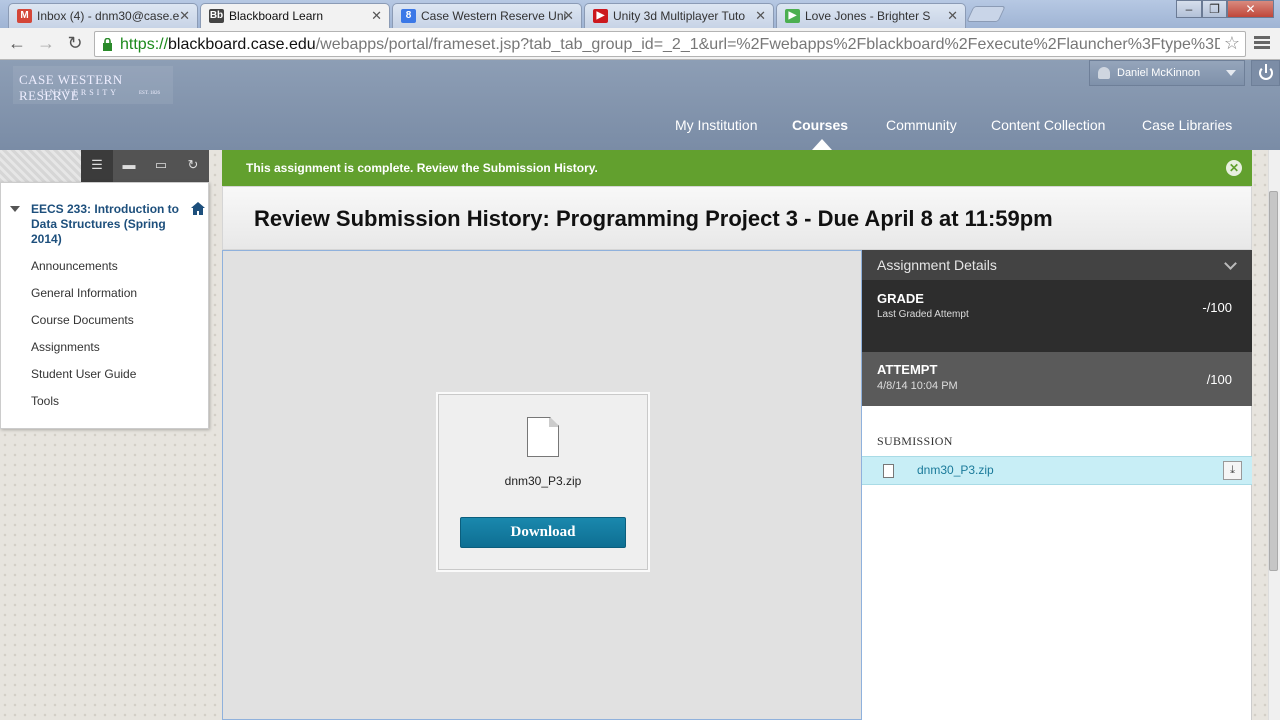 This screenshot has height=720, width=1280. I want to click on lock-icon, so click(107, 44).